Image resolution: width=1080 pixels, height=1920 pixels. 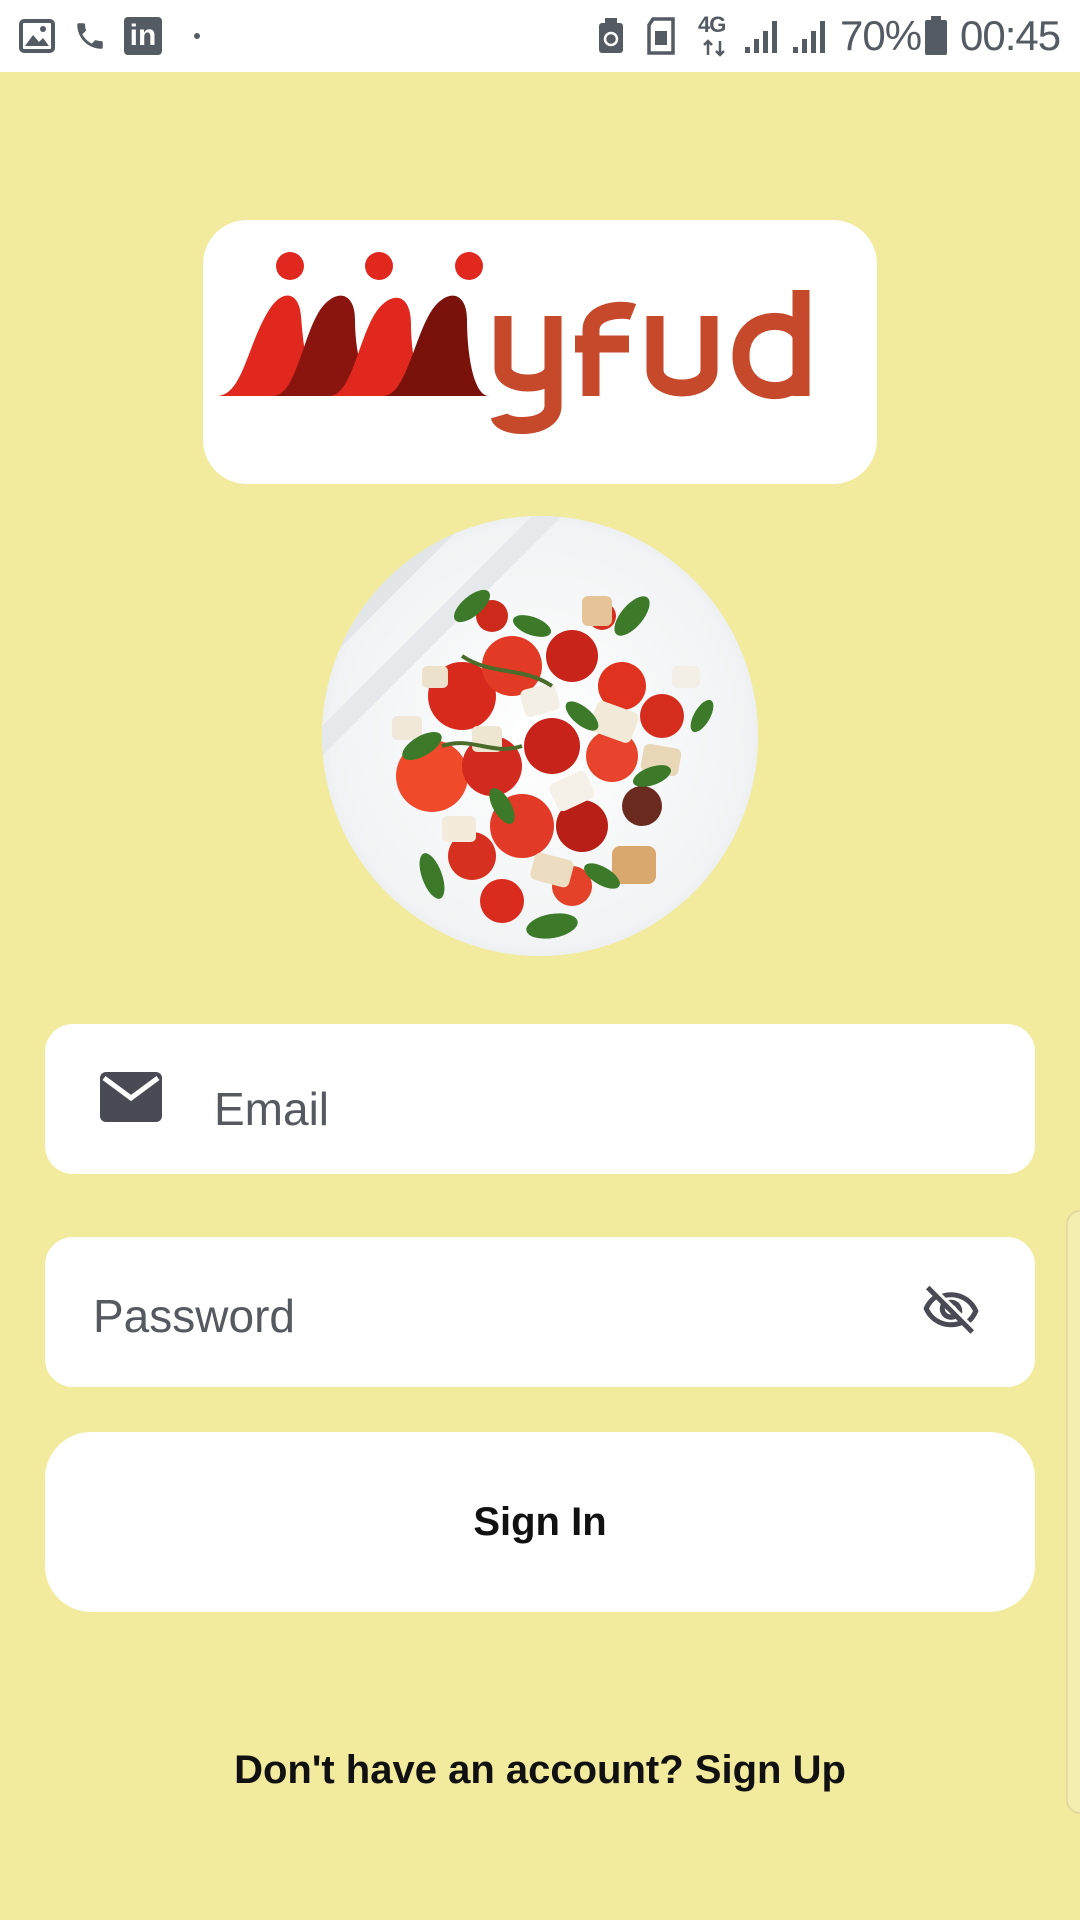 I want to click on battery-percent: 70%, so click(x=881, y=35).